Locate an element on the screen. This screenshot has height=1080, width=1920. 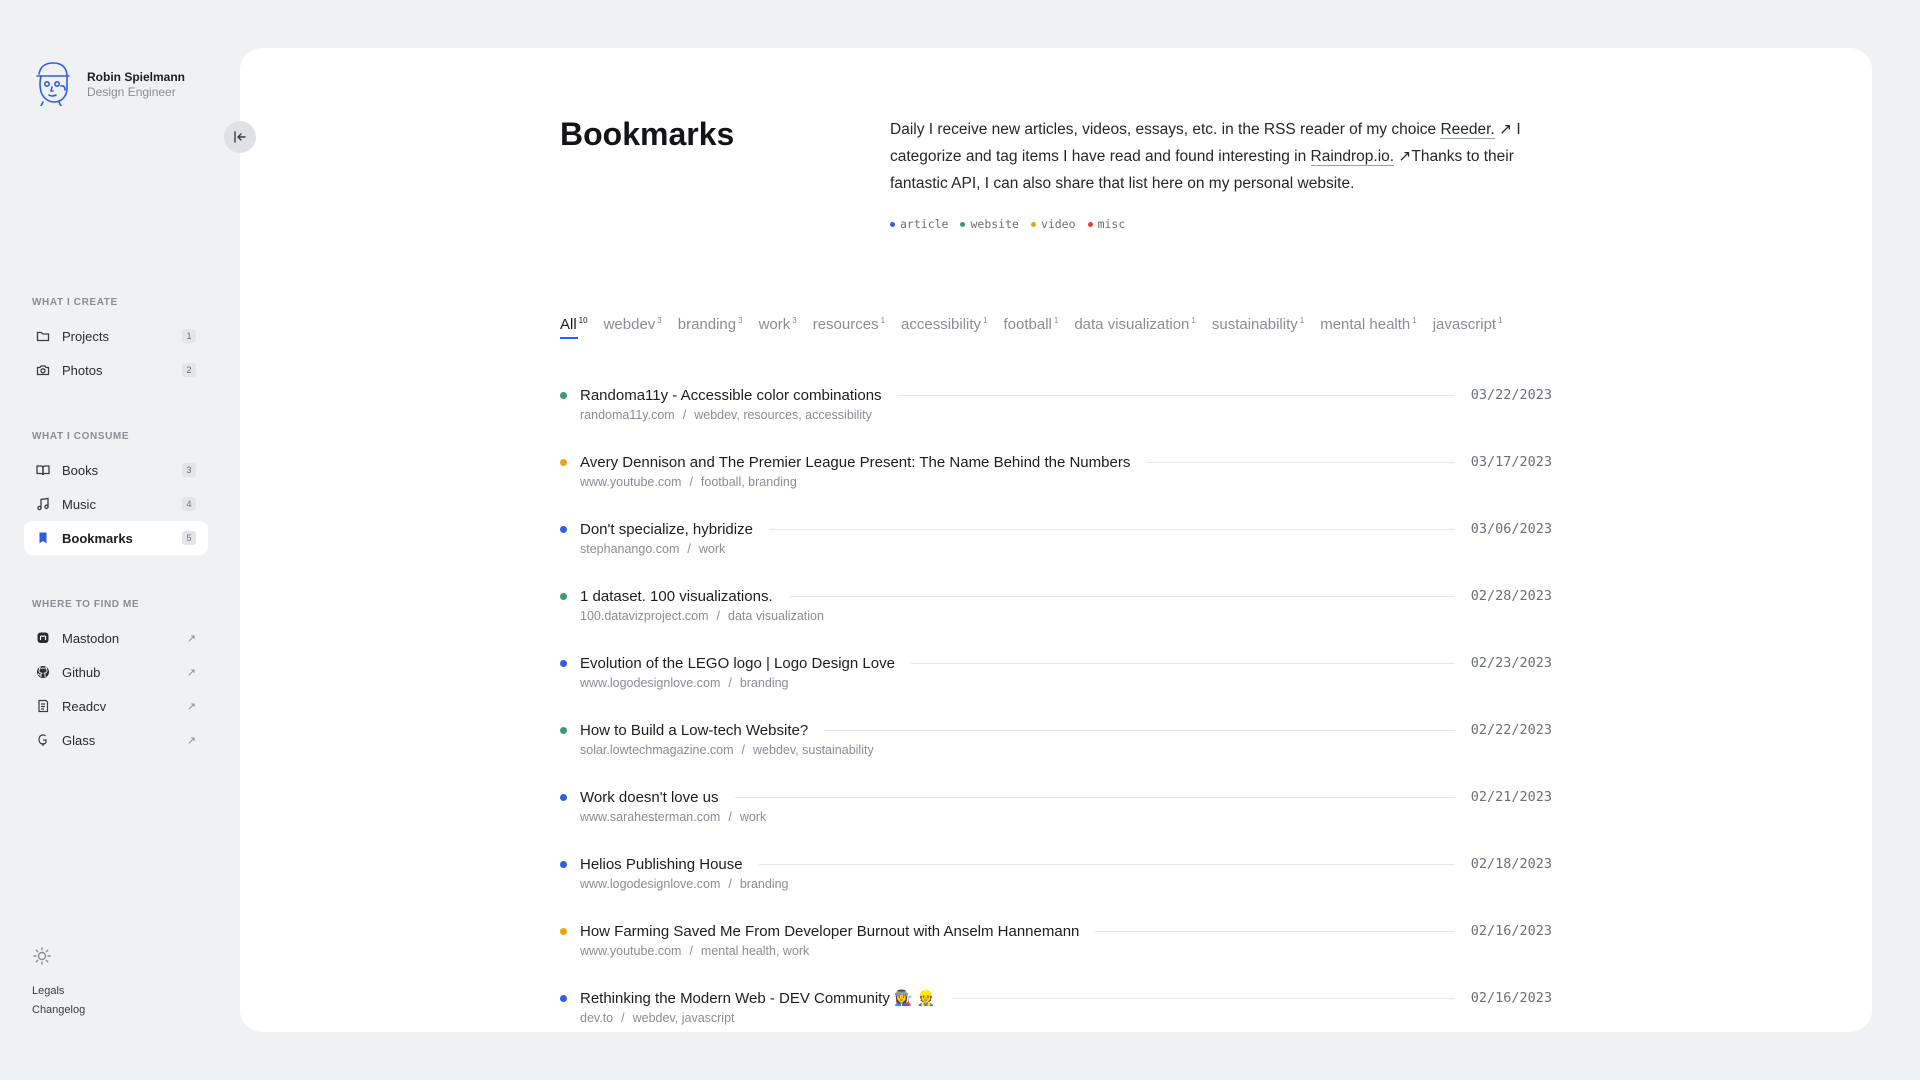
collapse-sidebar-button is located at coordinates (240, 137).